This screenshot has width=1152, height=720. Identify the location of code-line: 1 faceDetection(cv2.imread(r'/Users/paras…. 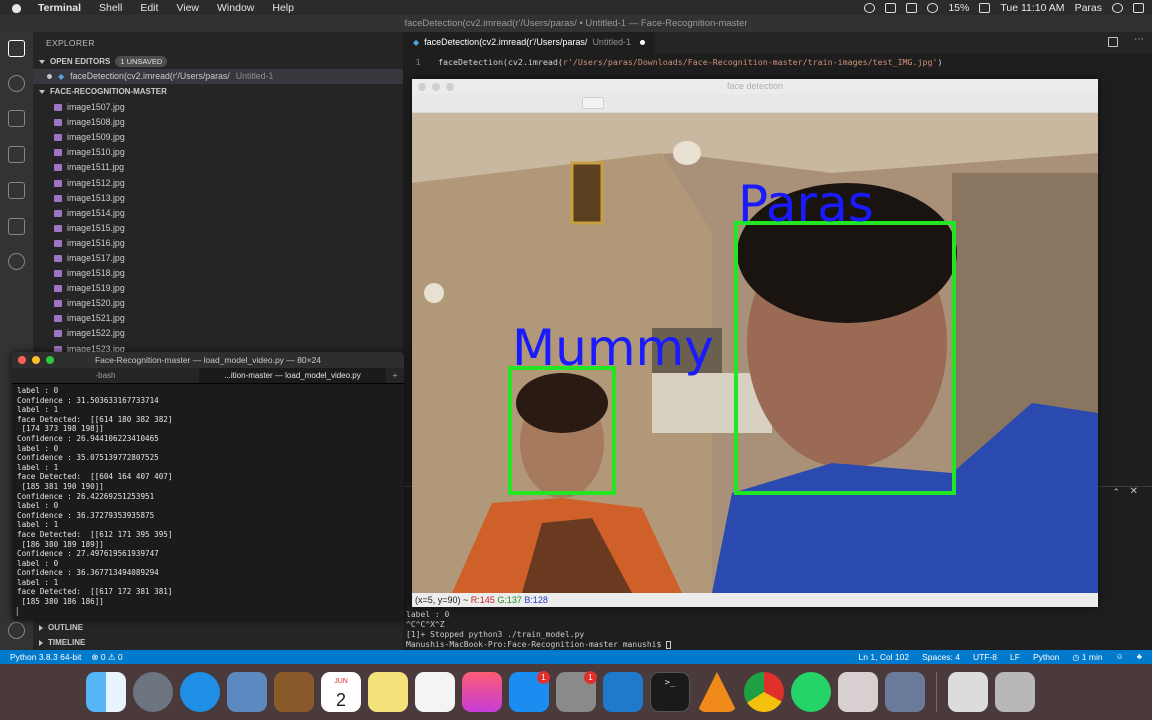
(673, 62).